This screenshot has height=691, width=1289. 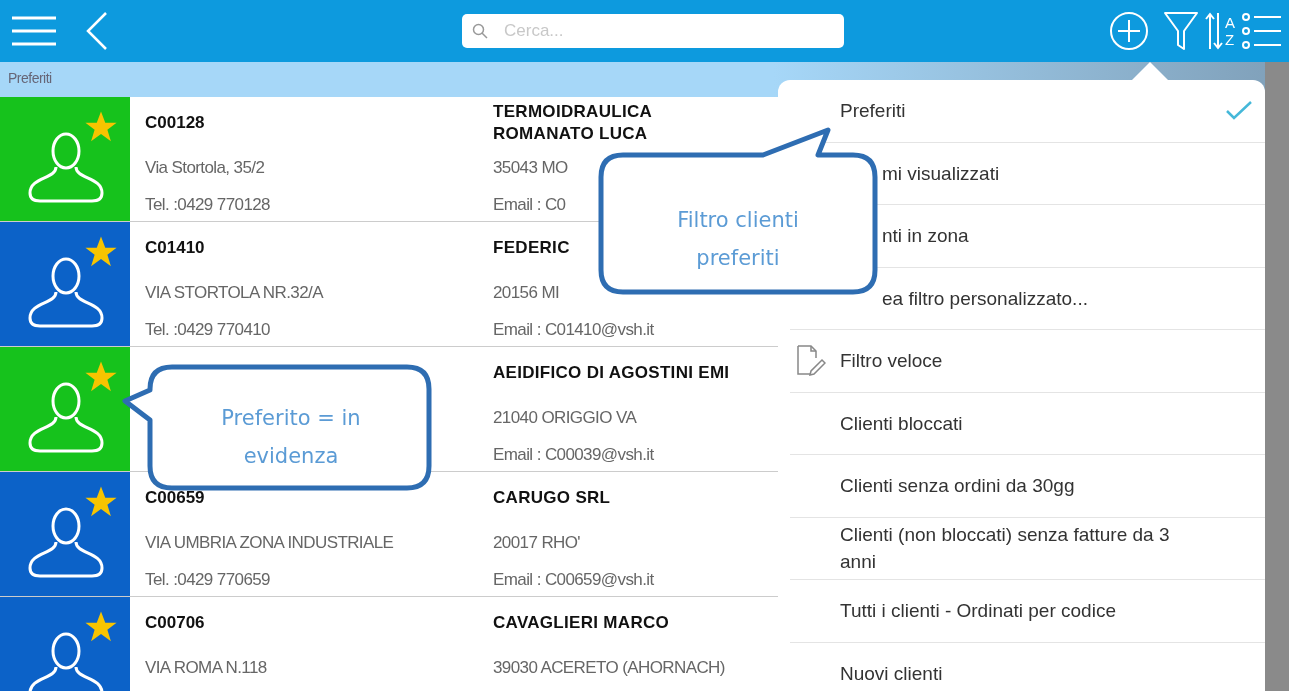 I want to click on menu-icon, so click(x=34, y=31).